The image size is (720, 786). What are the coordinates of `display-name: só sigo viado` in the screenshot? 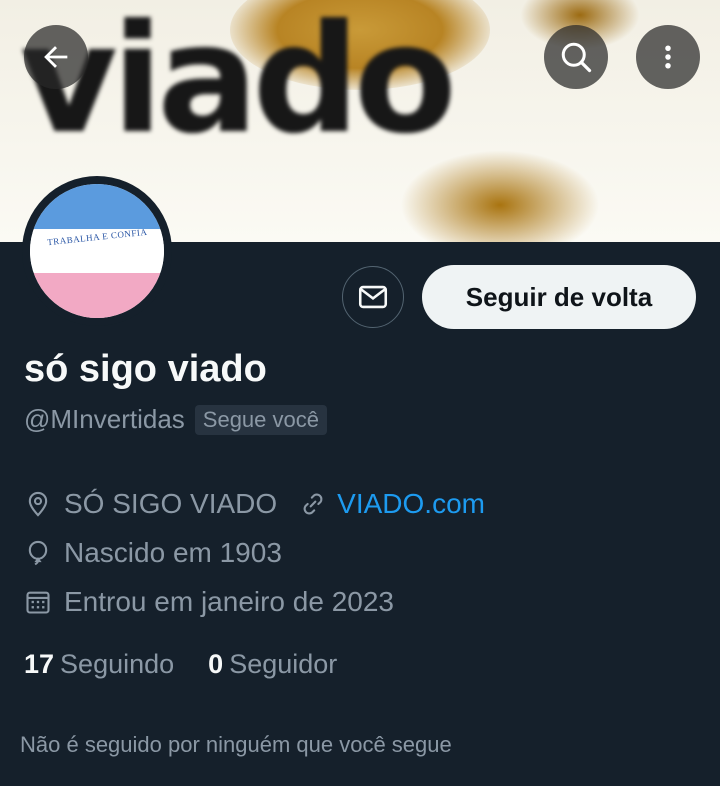 It's located at (145, 369).